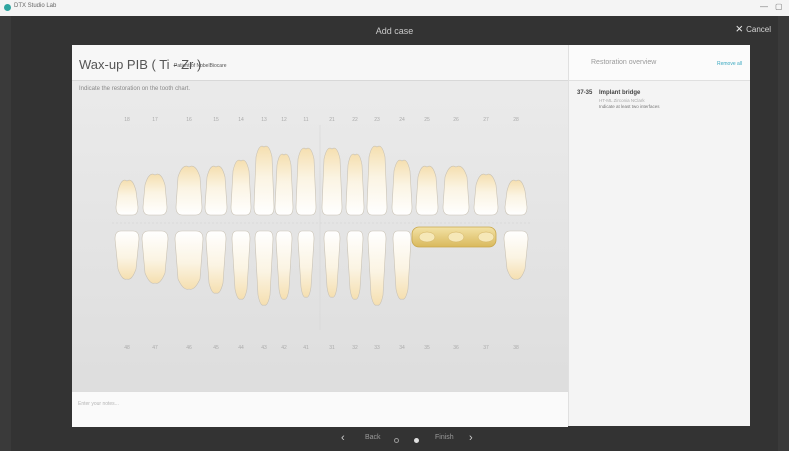  Describe the element at coordinates (516, 348) in the screenshot. I see `tooth-number-38: 38` at that location.